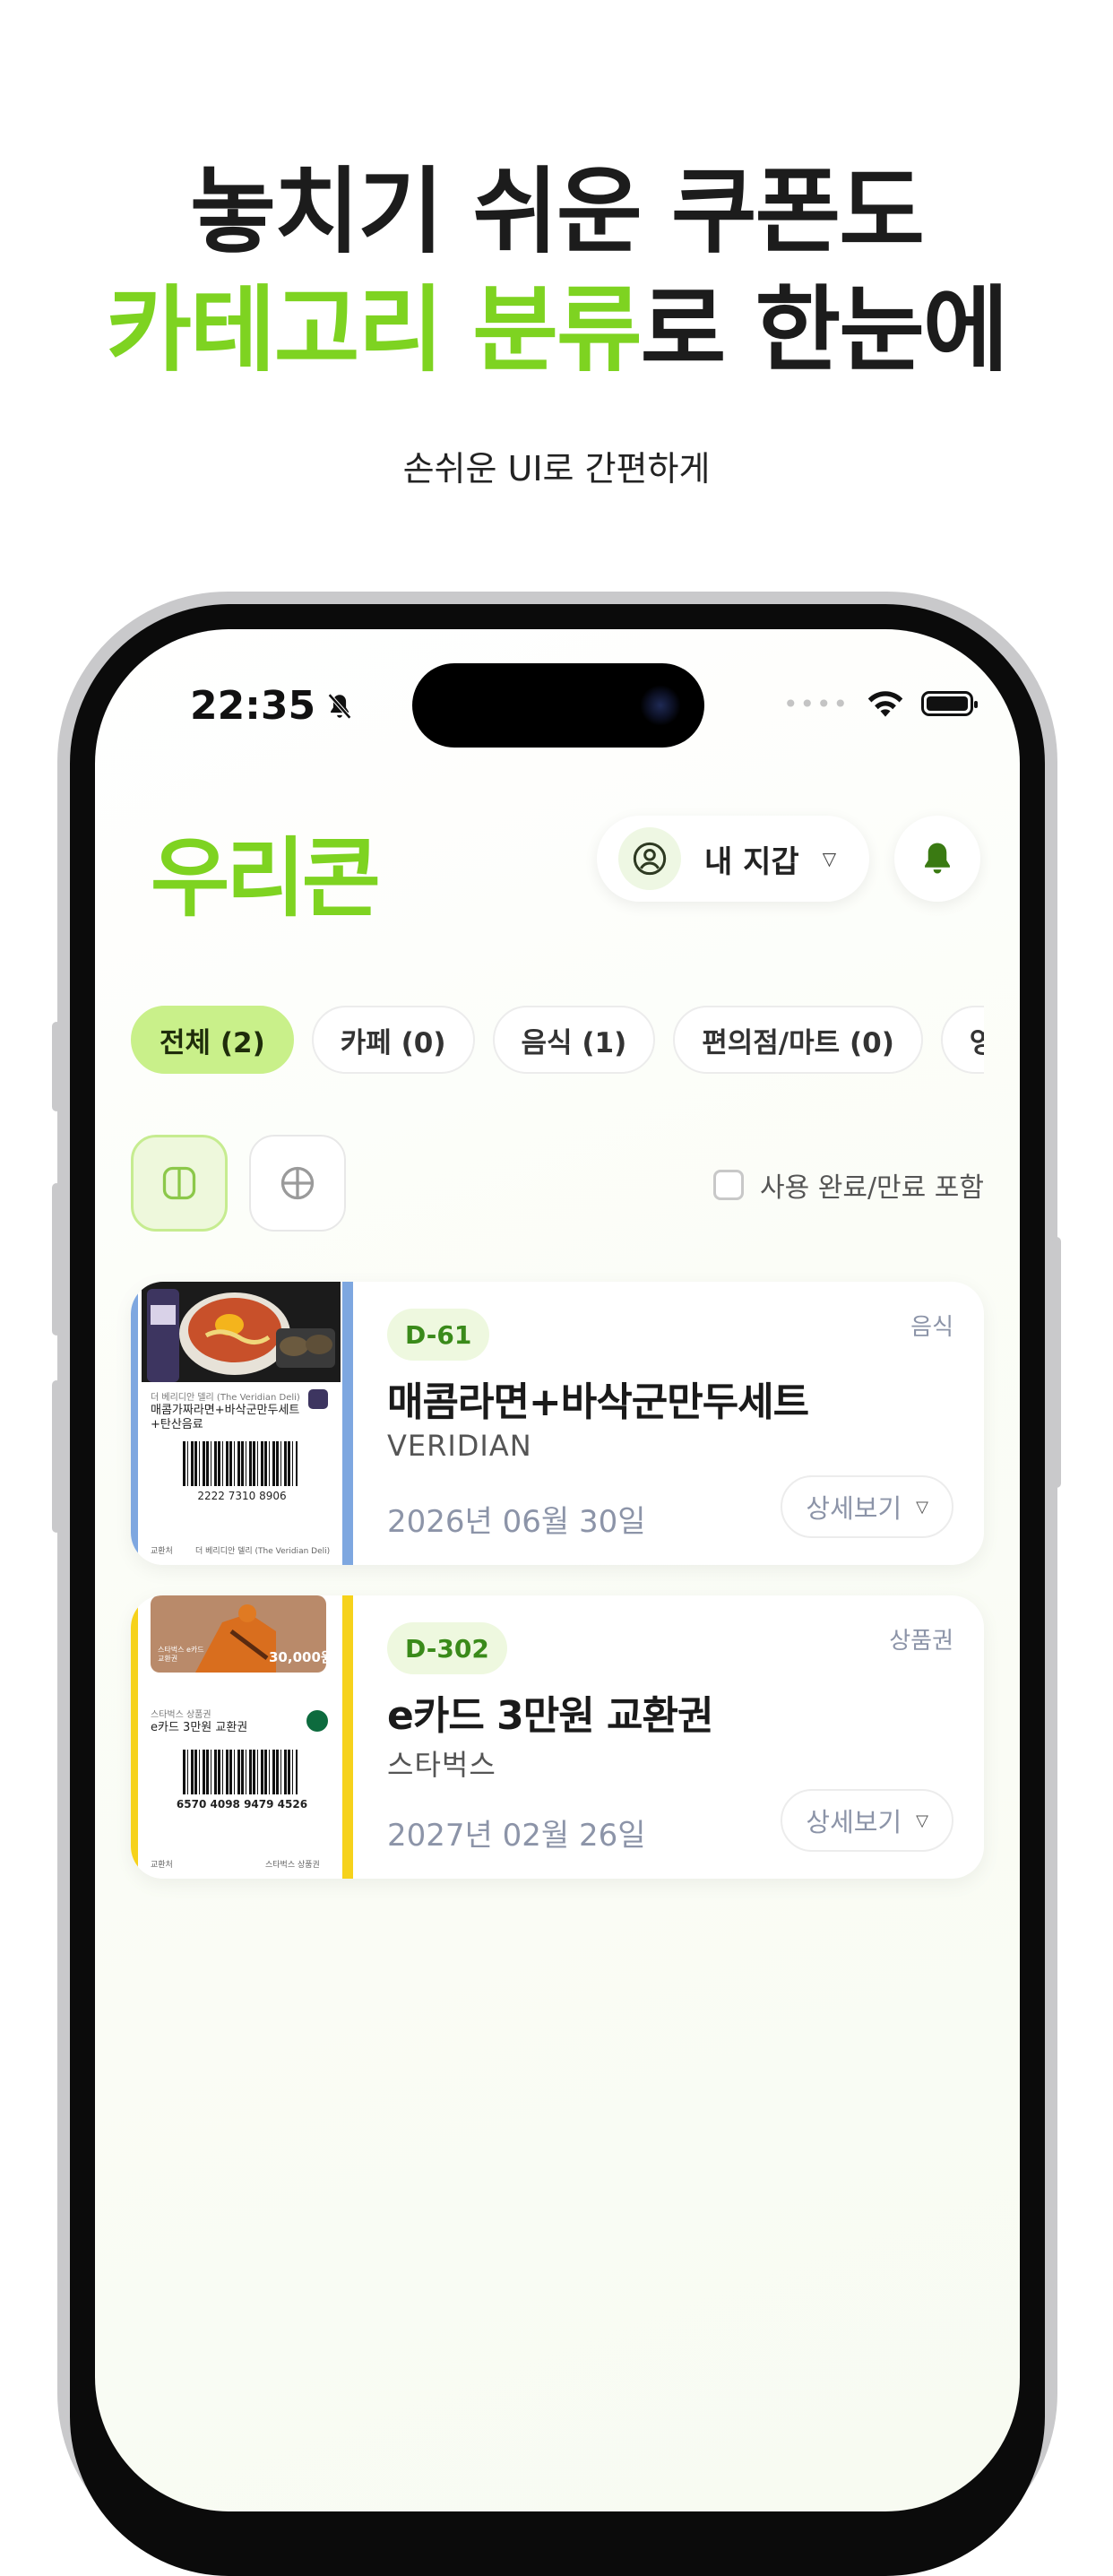  I want to click on barcode-number: 6570 4098 9479 4526, so click(242, 1804).